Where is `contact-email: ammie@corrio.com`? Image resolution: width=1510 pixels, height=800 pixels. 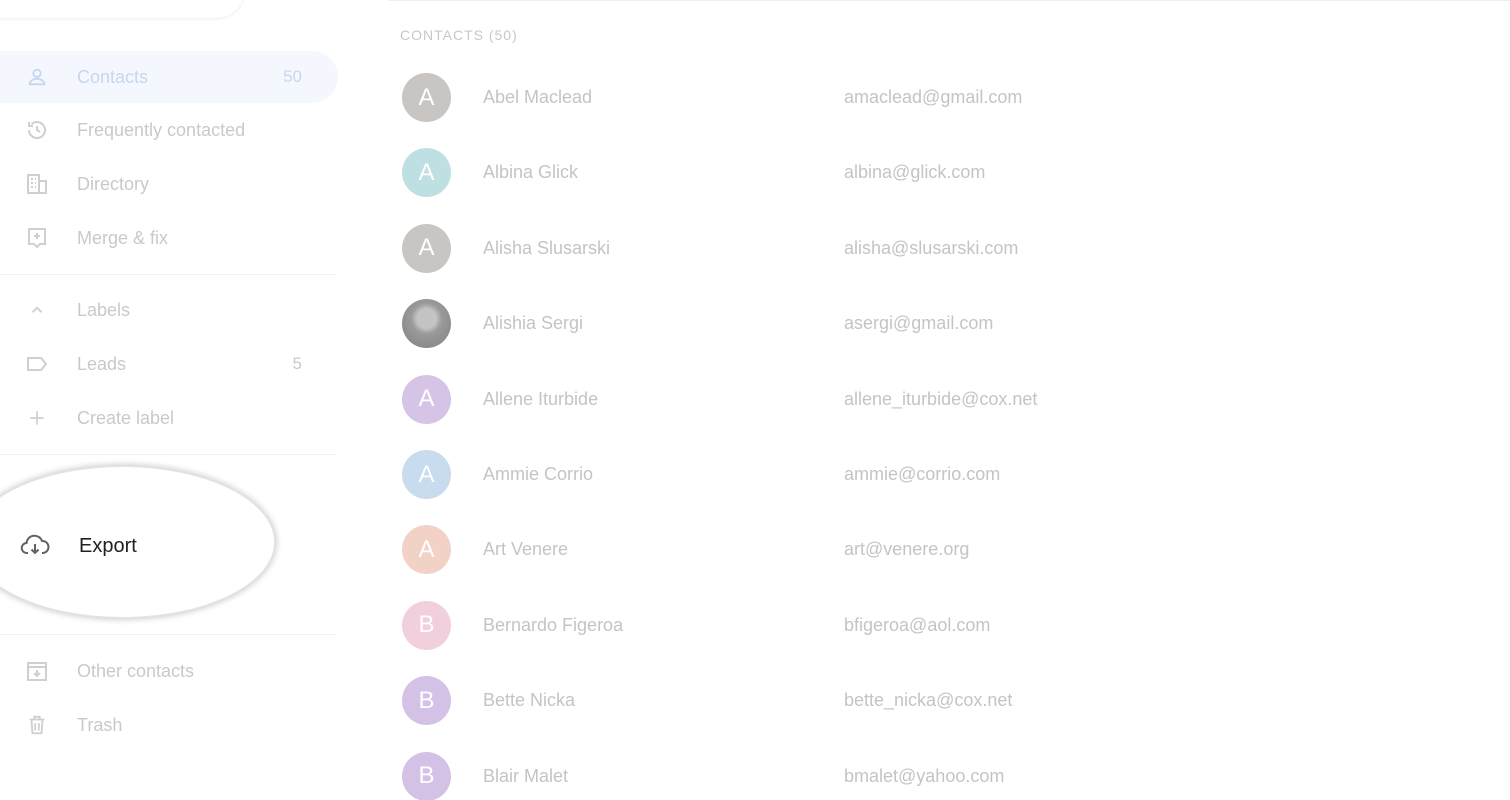 contact-email: ammie@corrio.com is located at coordinates (922, 474).